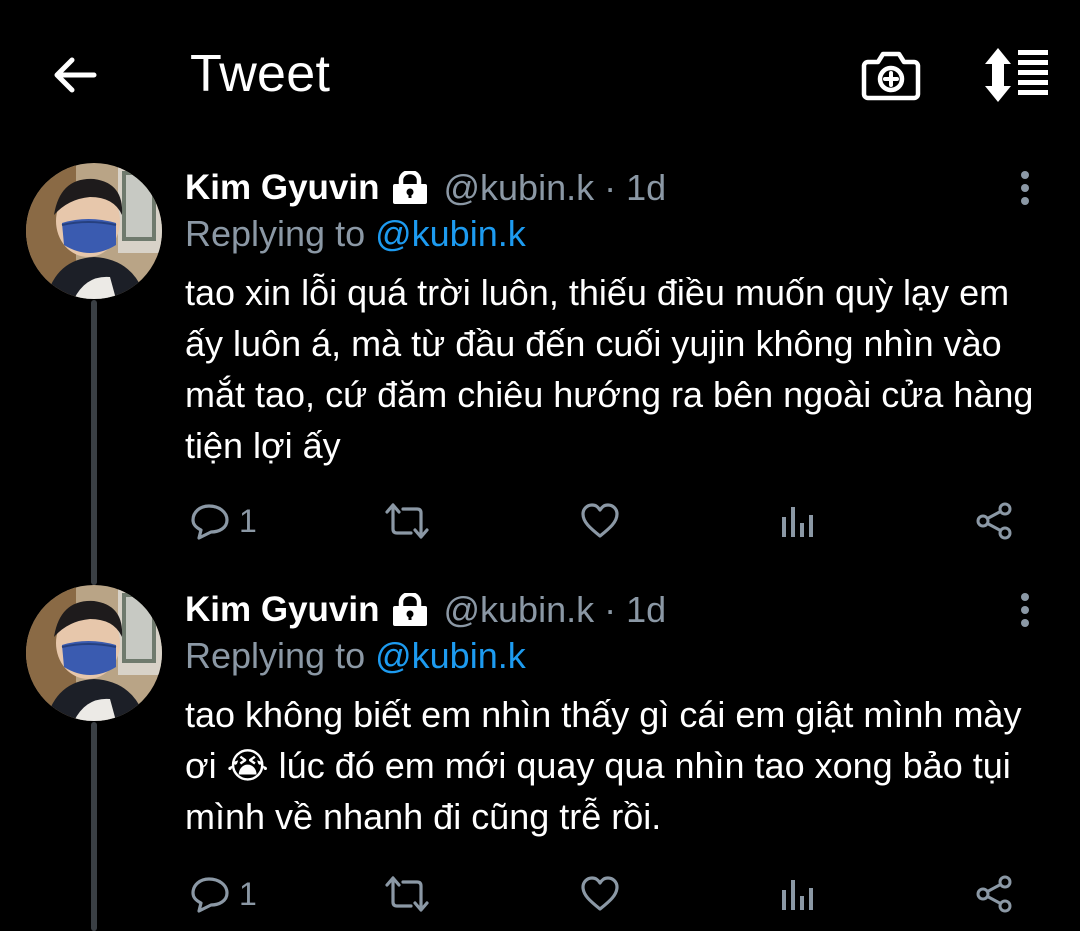 This screenshot has width=1080, height=931. I want to click on sort-sparkle-icon, so click(1016, 75).